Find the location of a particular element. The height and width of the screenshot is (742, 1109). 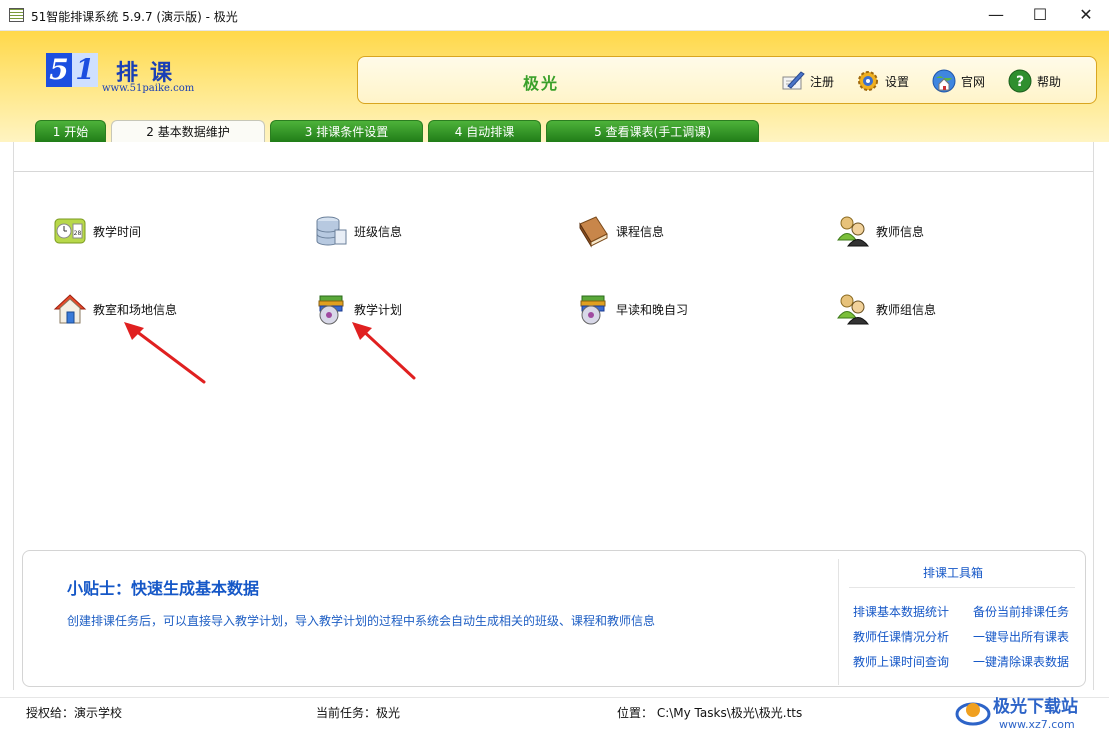

calendar-clock-icon: 28 is located at coordinates (70, 231).